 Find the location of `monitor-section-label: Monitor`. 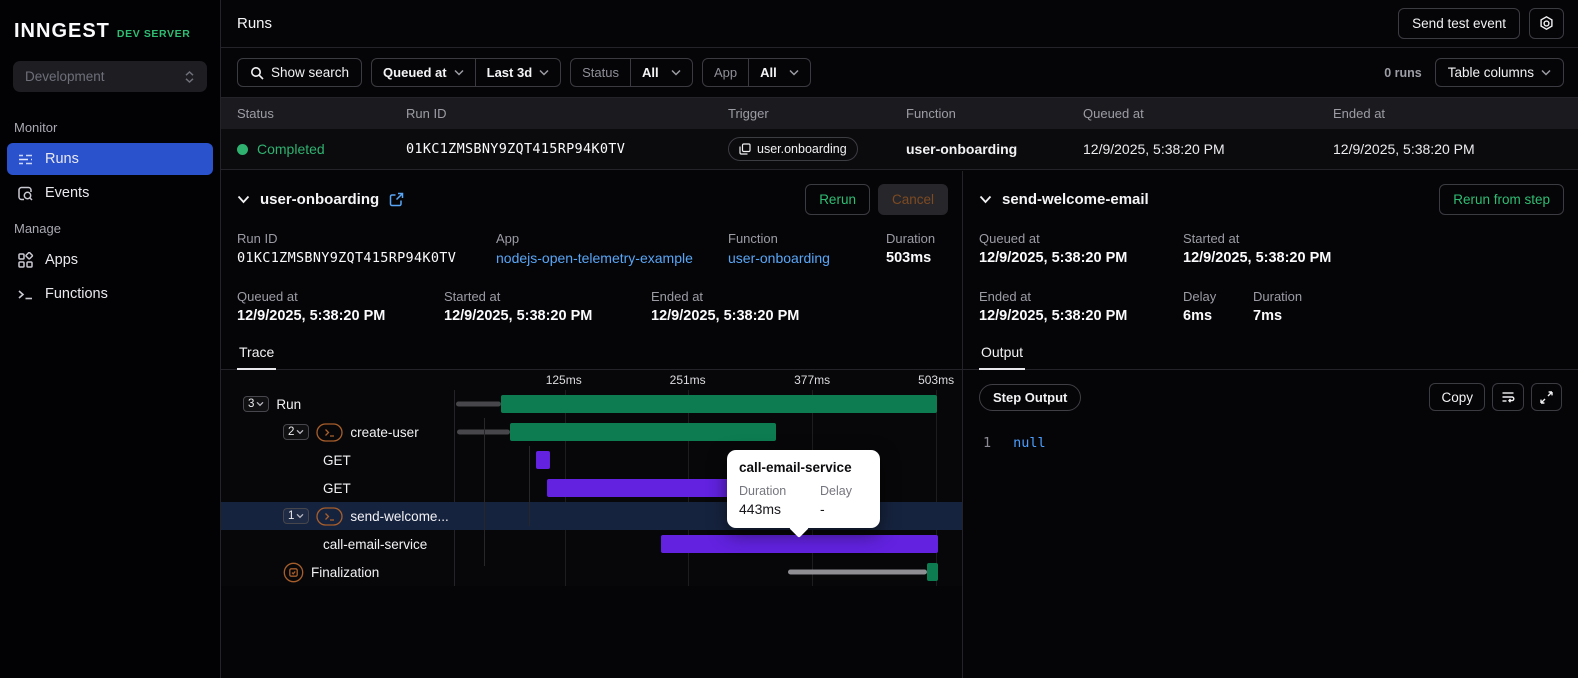

monitor-section-label: Monitor is located at coordinates (36, 127).